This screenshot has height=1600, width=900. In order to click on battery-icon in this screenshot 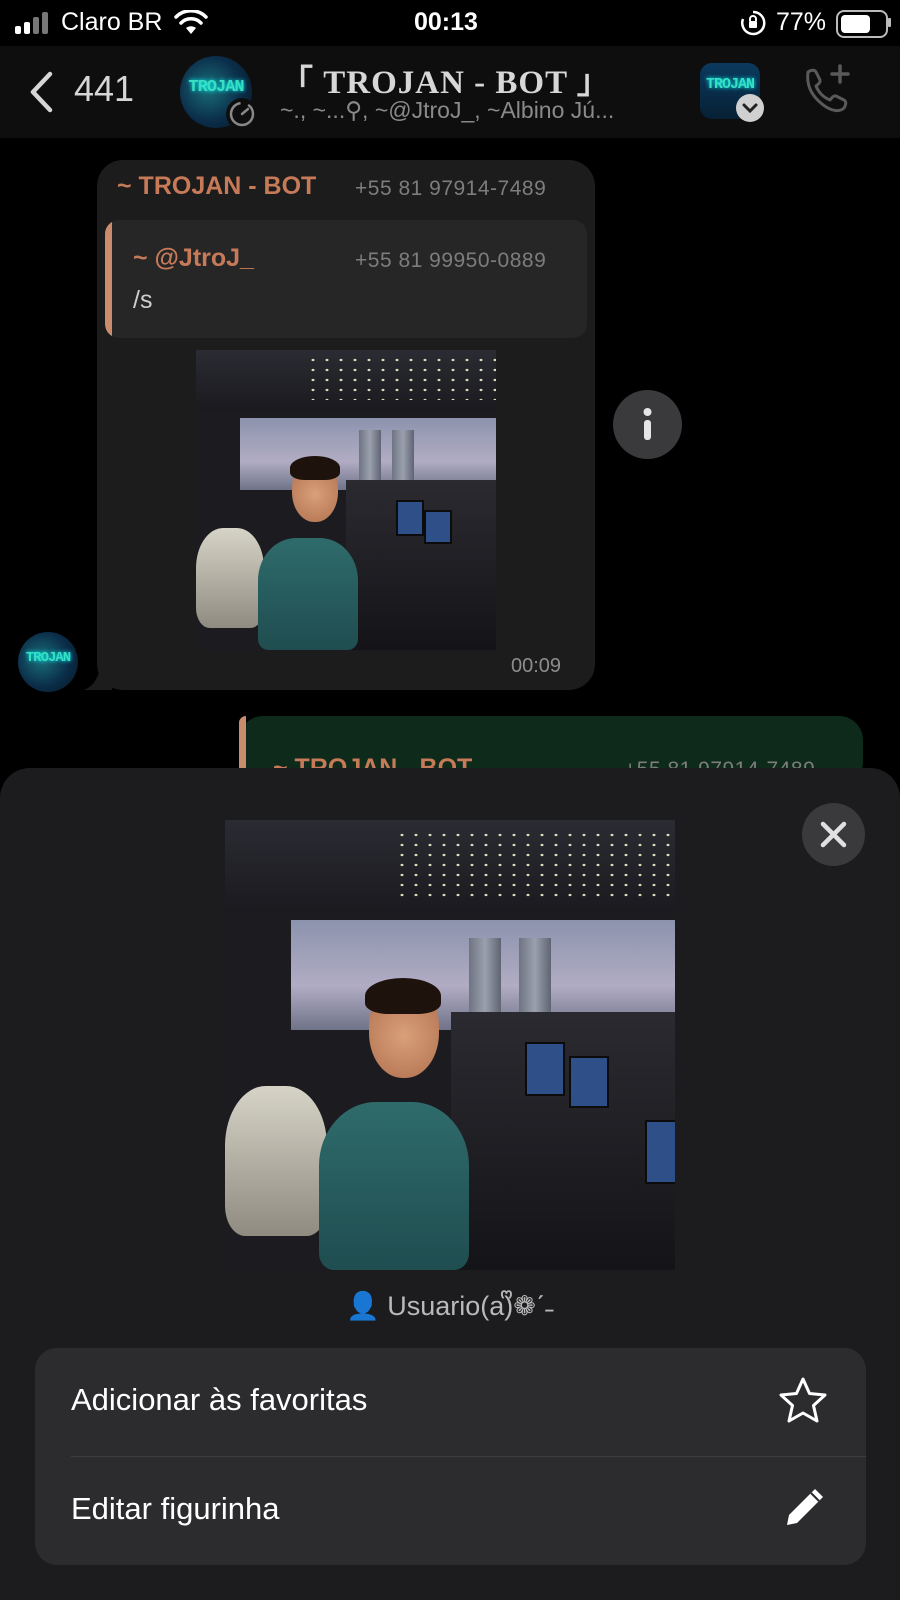, I will do `click(862, 24)`.